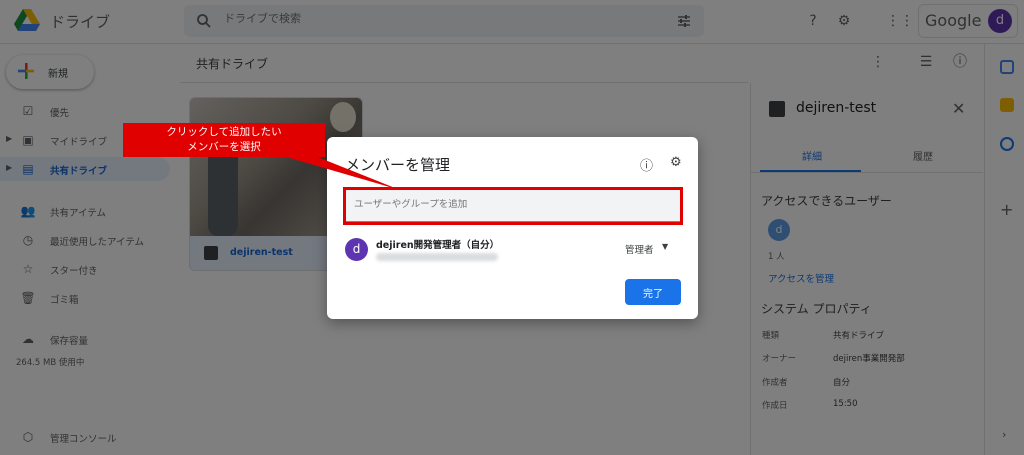  I want to click on callout-line: メンバーを選択, so click(224, 147).